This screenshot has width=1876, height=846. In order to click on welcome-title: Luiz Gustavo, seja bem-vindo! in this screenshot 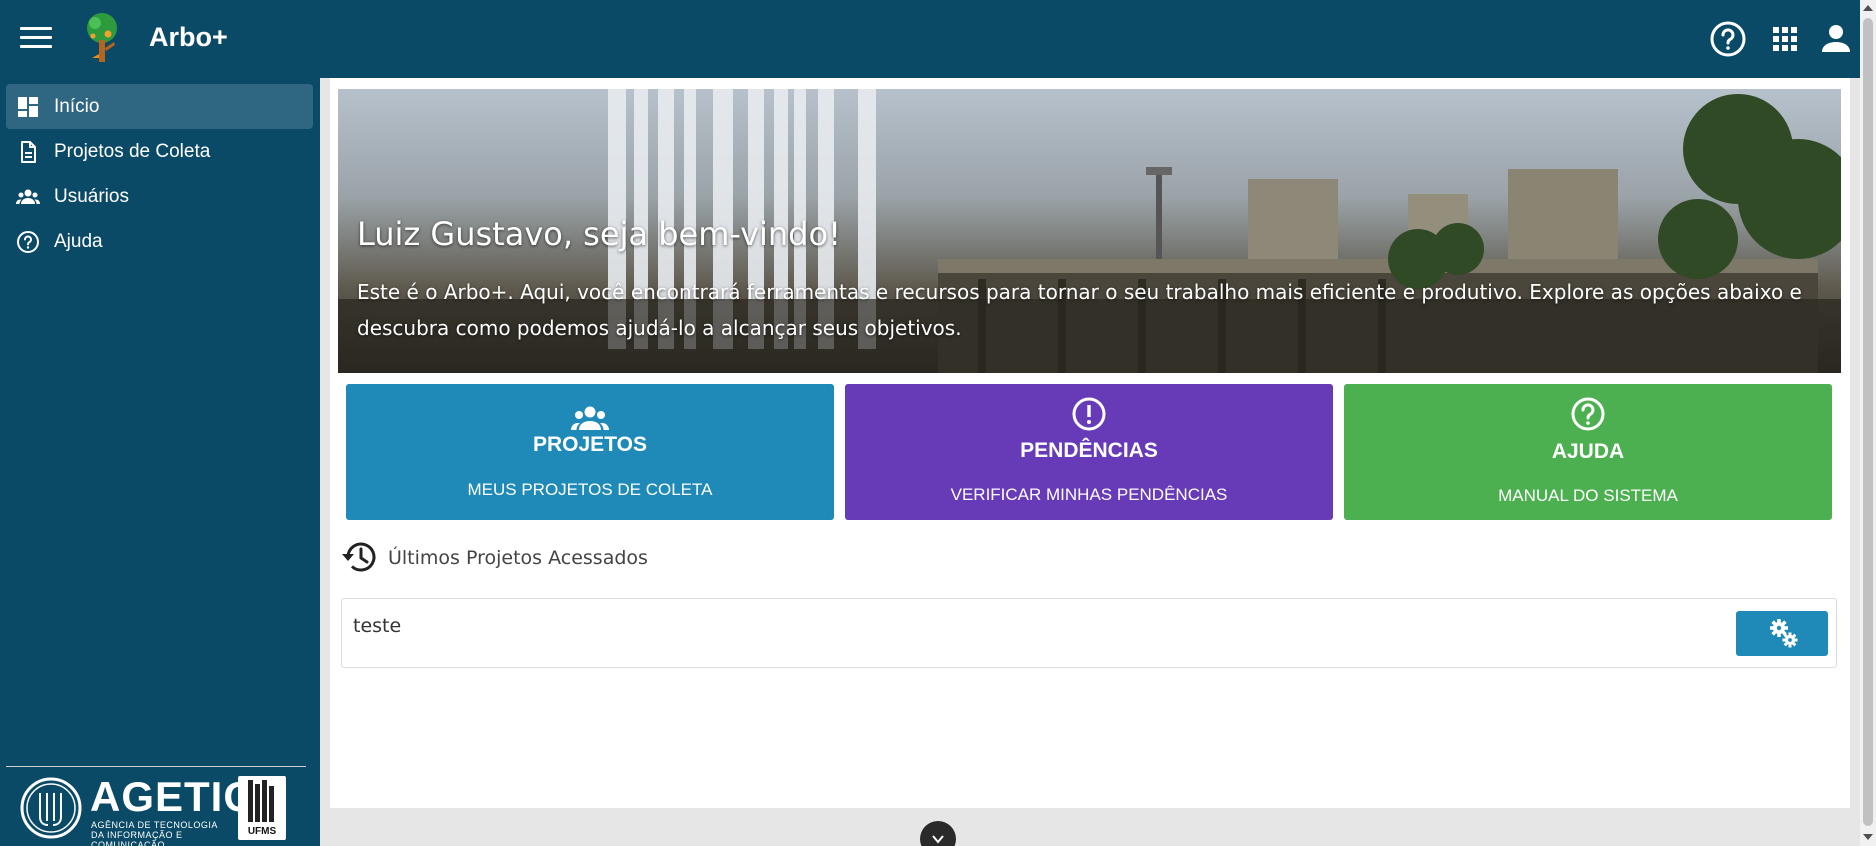, I will do `click(599, 234)`.